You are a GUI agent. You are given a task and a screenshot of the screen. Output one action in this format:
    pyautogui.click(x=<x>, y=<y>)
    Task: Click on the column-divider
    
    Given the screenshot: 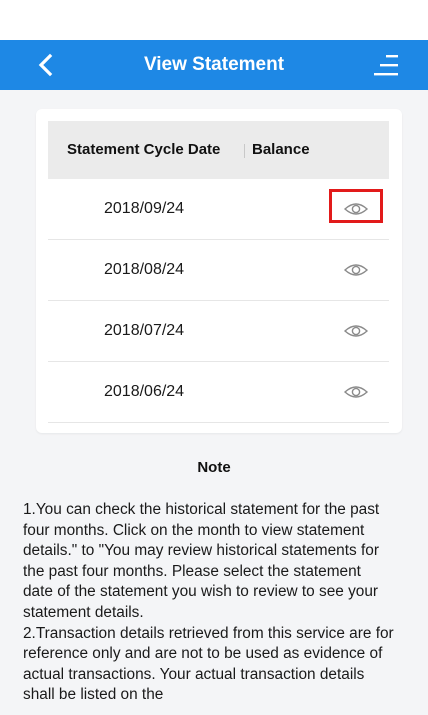 What is the action you would take?
    pyautogui.click(x=244, y=151)
    